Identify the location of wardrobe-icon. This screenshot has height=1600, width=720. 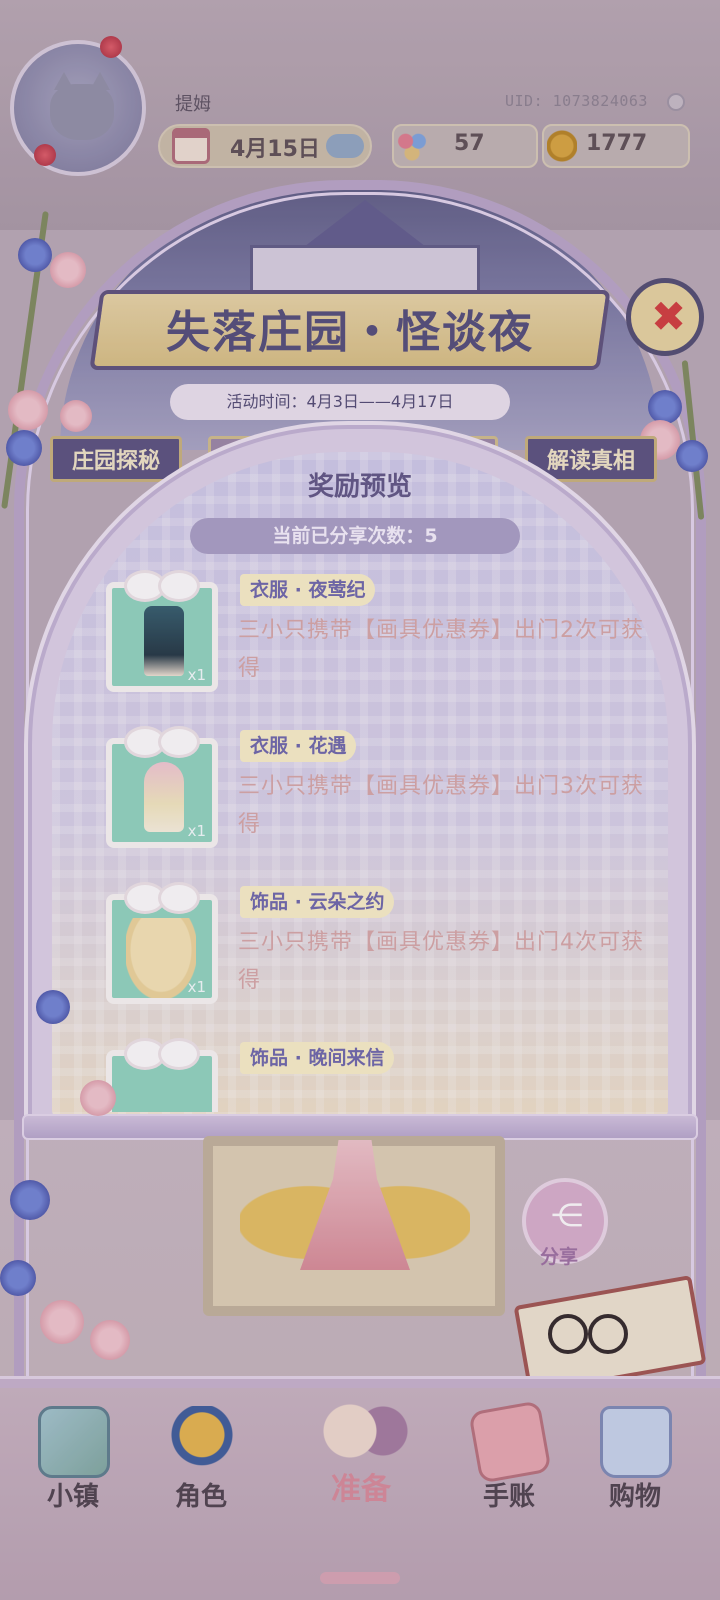
(361, 1431).